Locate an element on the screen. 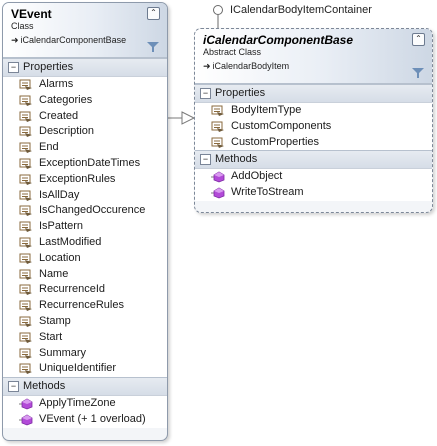 The height and width of the screenshot is (446, 437). property-item: RecurrenceId is located at coordinates (85, 290).